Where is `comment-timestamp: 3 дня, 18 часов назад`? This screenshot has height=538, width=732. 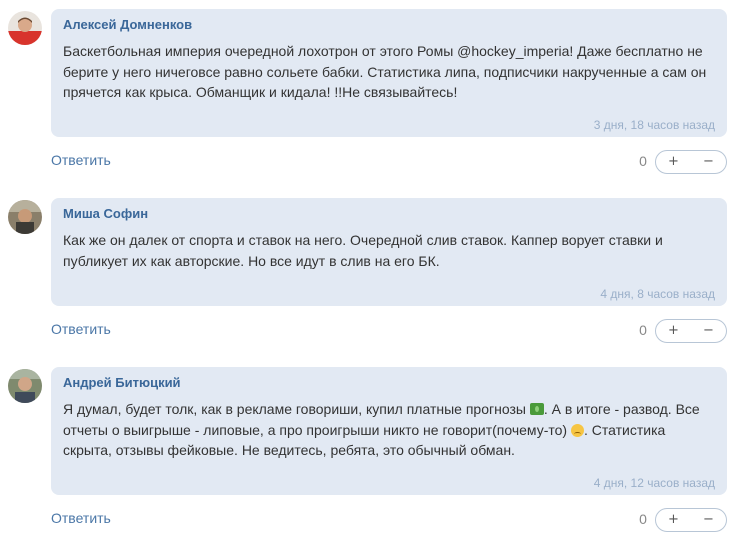
comment-timestamp: 3 дня, 18 часов назад is located at coordinates (654, 125).